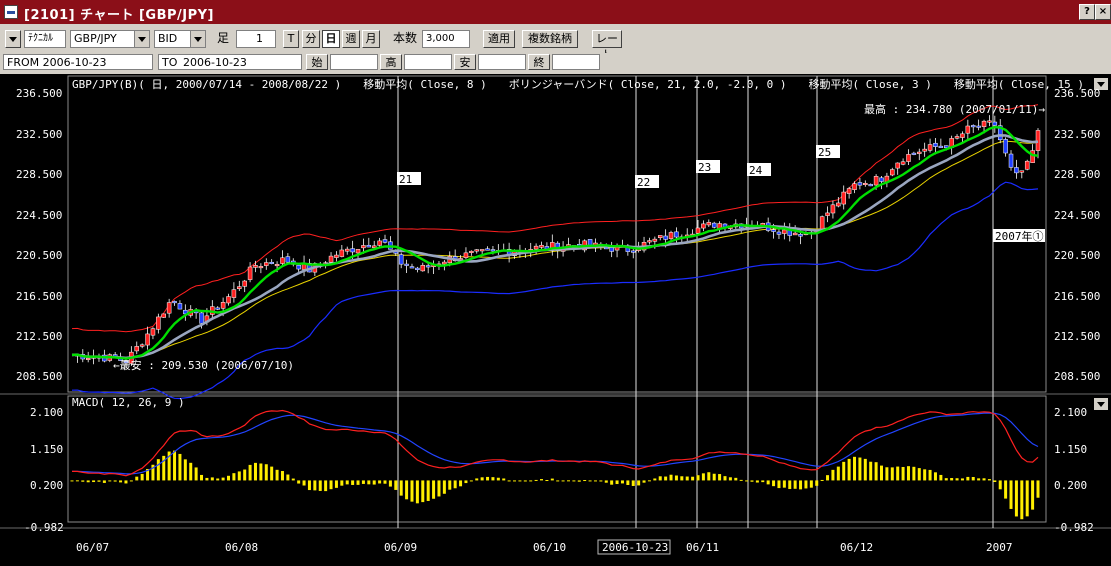  I want to click on from-date-field: FROM 2006-10-23, so click(78, 62).